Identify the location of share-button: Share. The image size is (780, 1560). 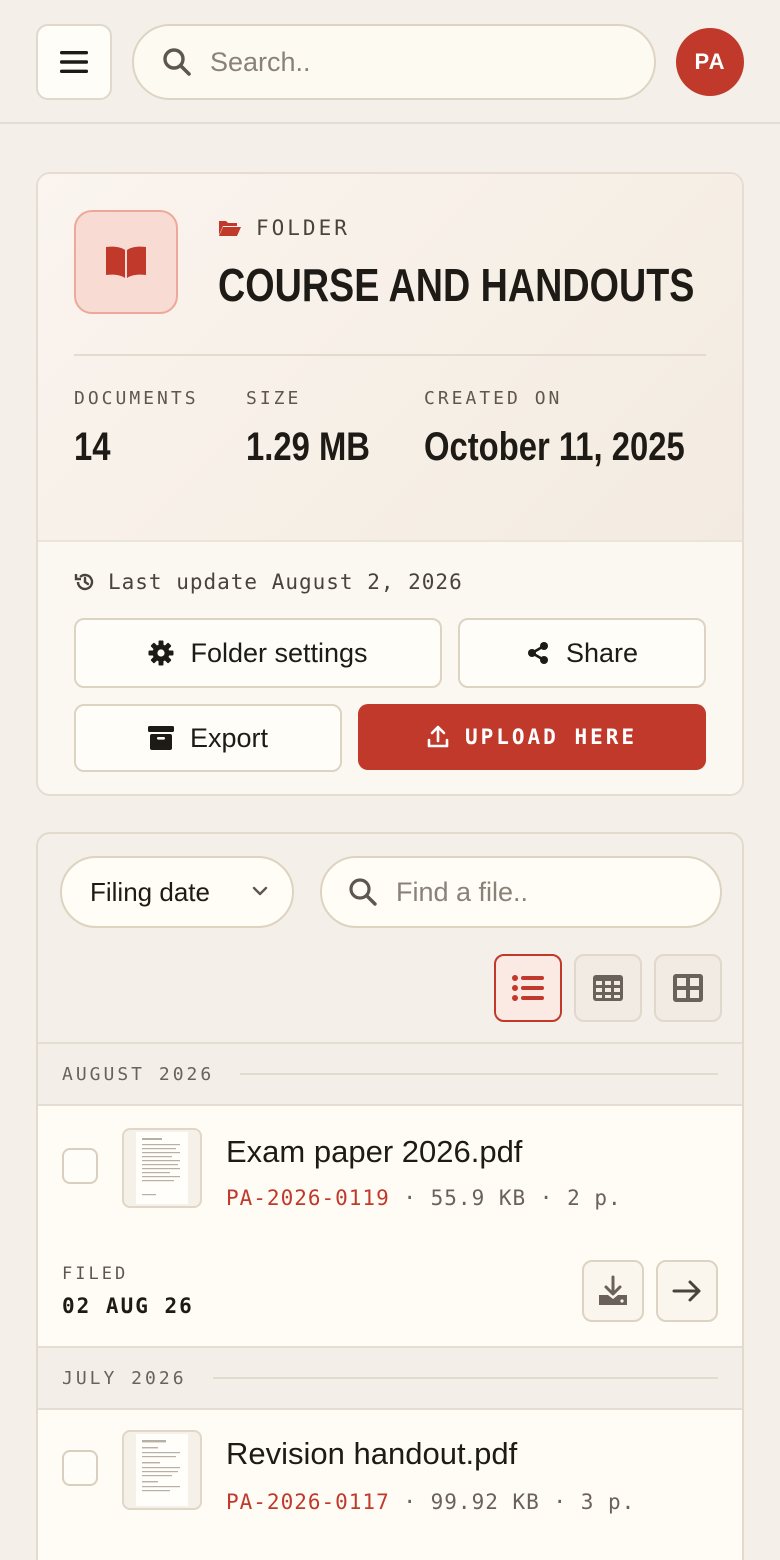
(582, 653).